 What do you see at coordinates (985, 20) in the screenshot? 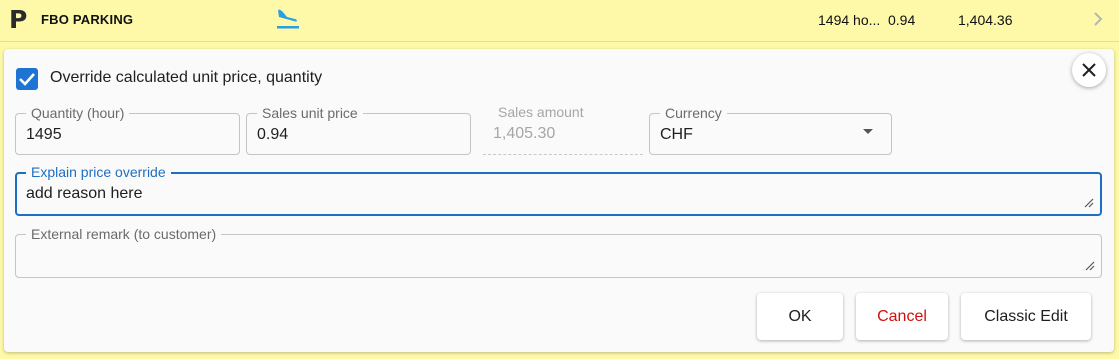
I see `row-amount: 1,404.36` at bounding box center [985, 20].